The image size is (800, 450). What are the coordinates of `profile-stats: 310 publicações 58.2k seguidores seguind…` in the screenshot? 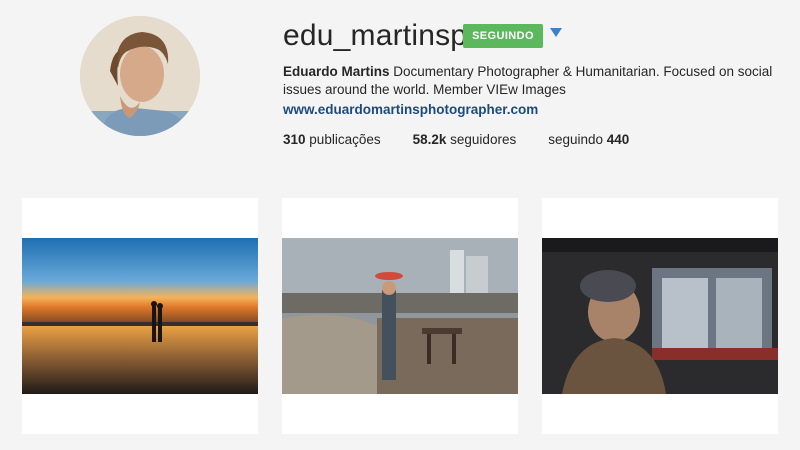 It's located at (472, 139).